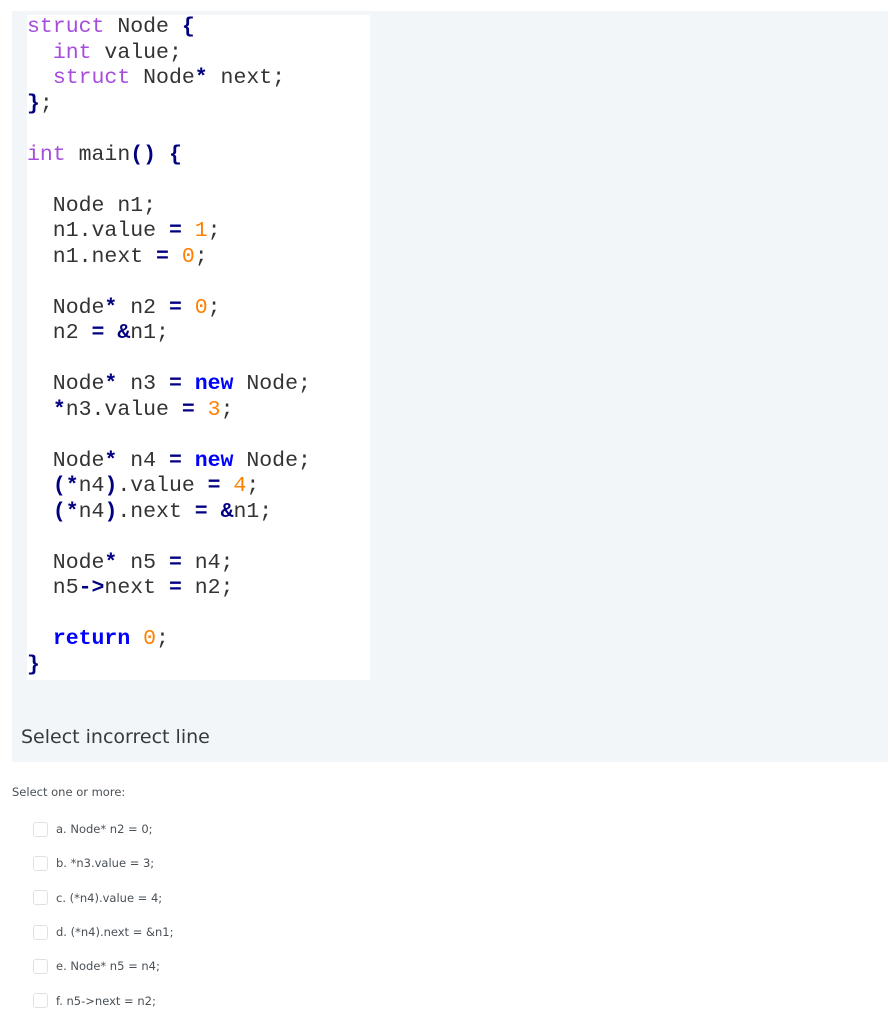 This screenshot has width=888, height=1024. Describe the element at coordinates (162, 486) in the screenshot. I see `code-token: .value` at that location.